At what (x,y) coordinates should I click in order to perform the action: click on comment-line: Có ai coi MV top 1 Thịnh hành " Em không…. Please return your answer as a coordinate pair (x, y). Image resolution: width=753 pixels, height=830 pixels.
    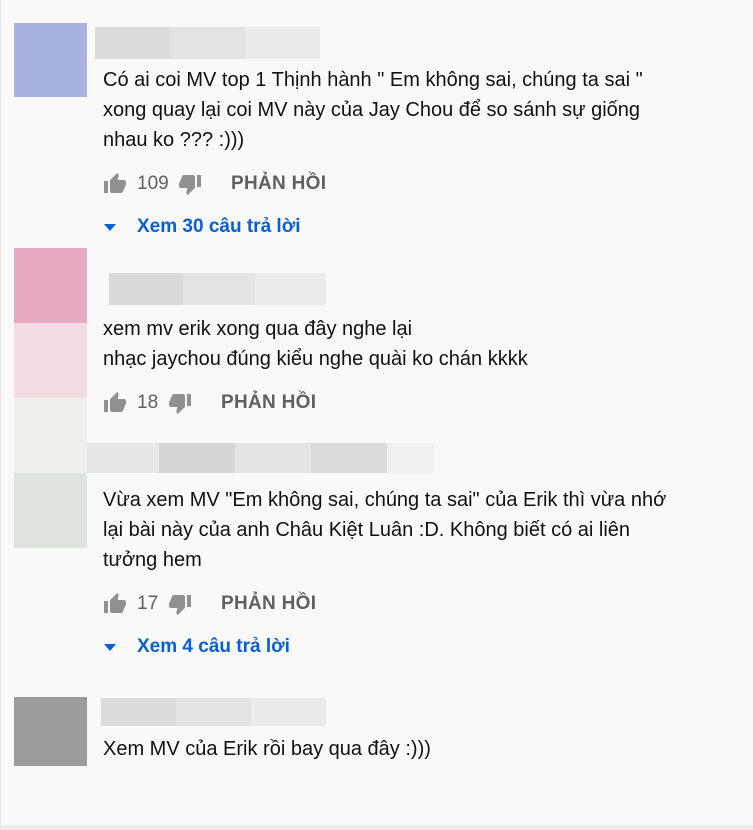
    Looking at the image, I should click on (373, 80).